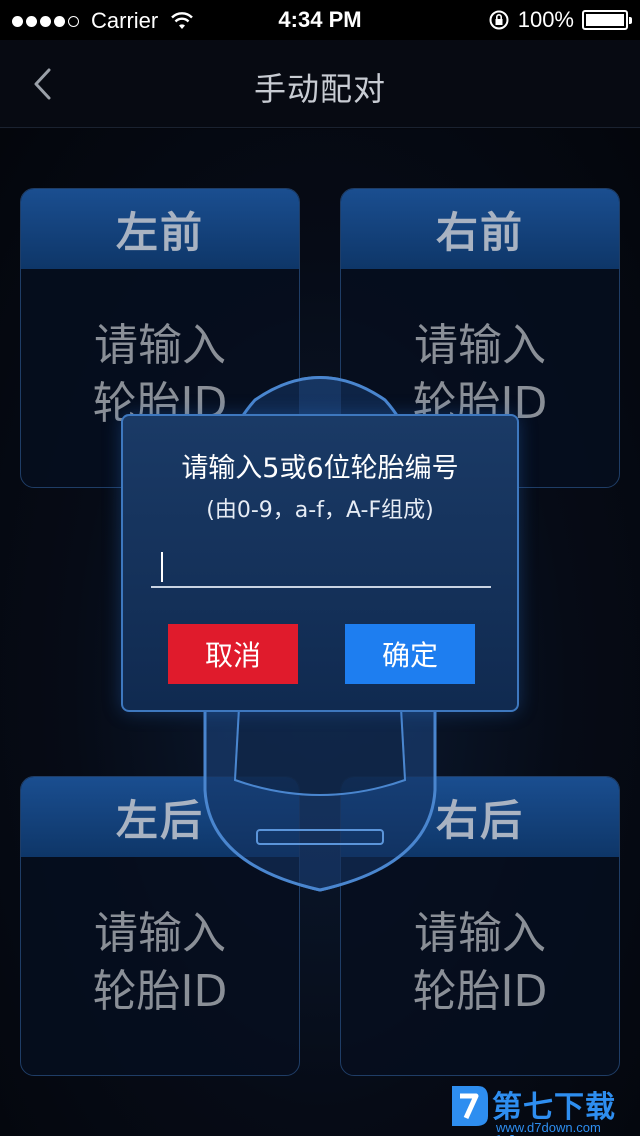  I want to click on tire-card-header: 左后, so click(160, 817).